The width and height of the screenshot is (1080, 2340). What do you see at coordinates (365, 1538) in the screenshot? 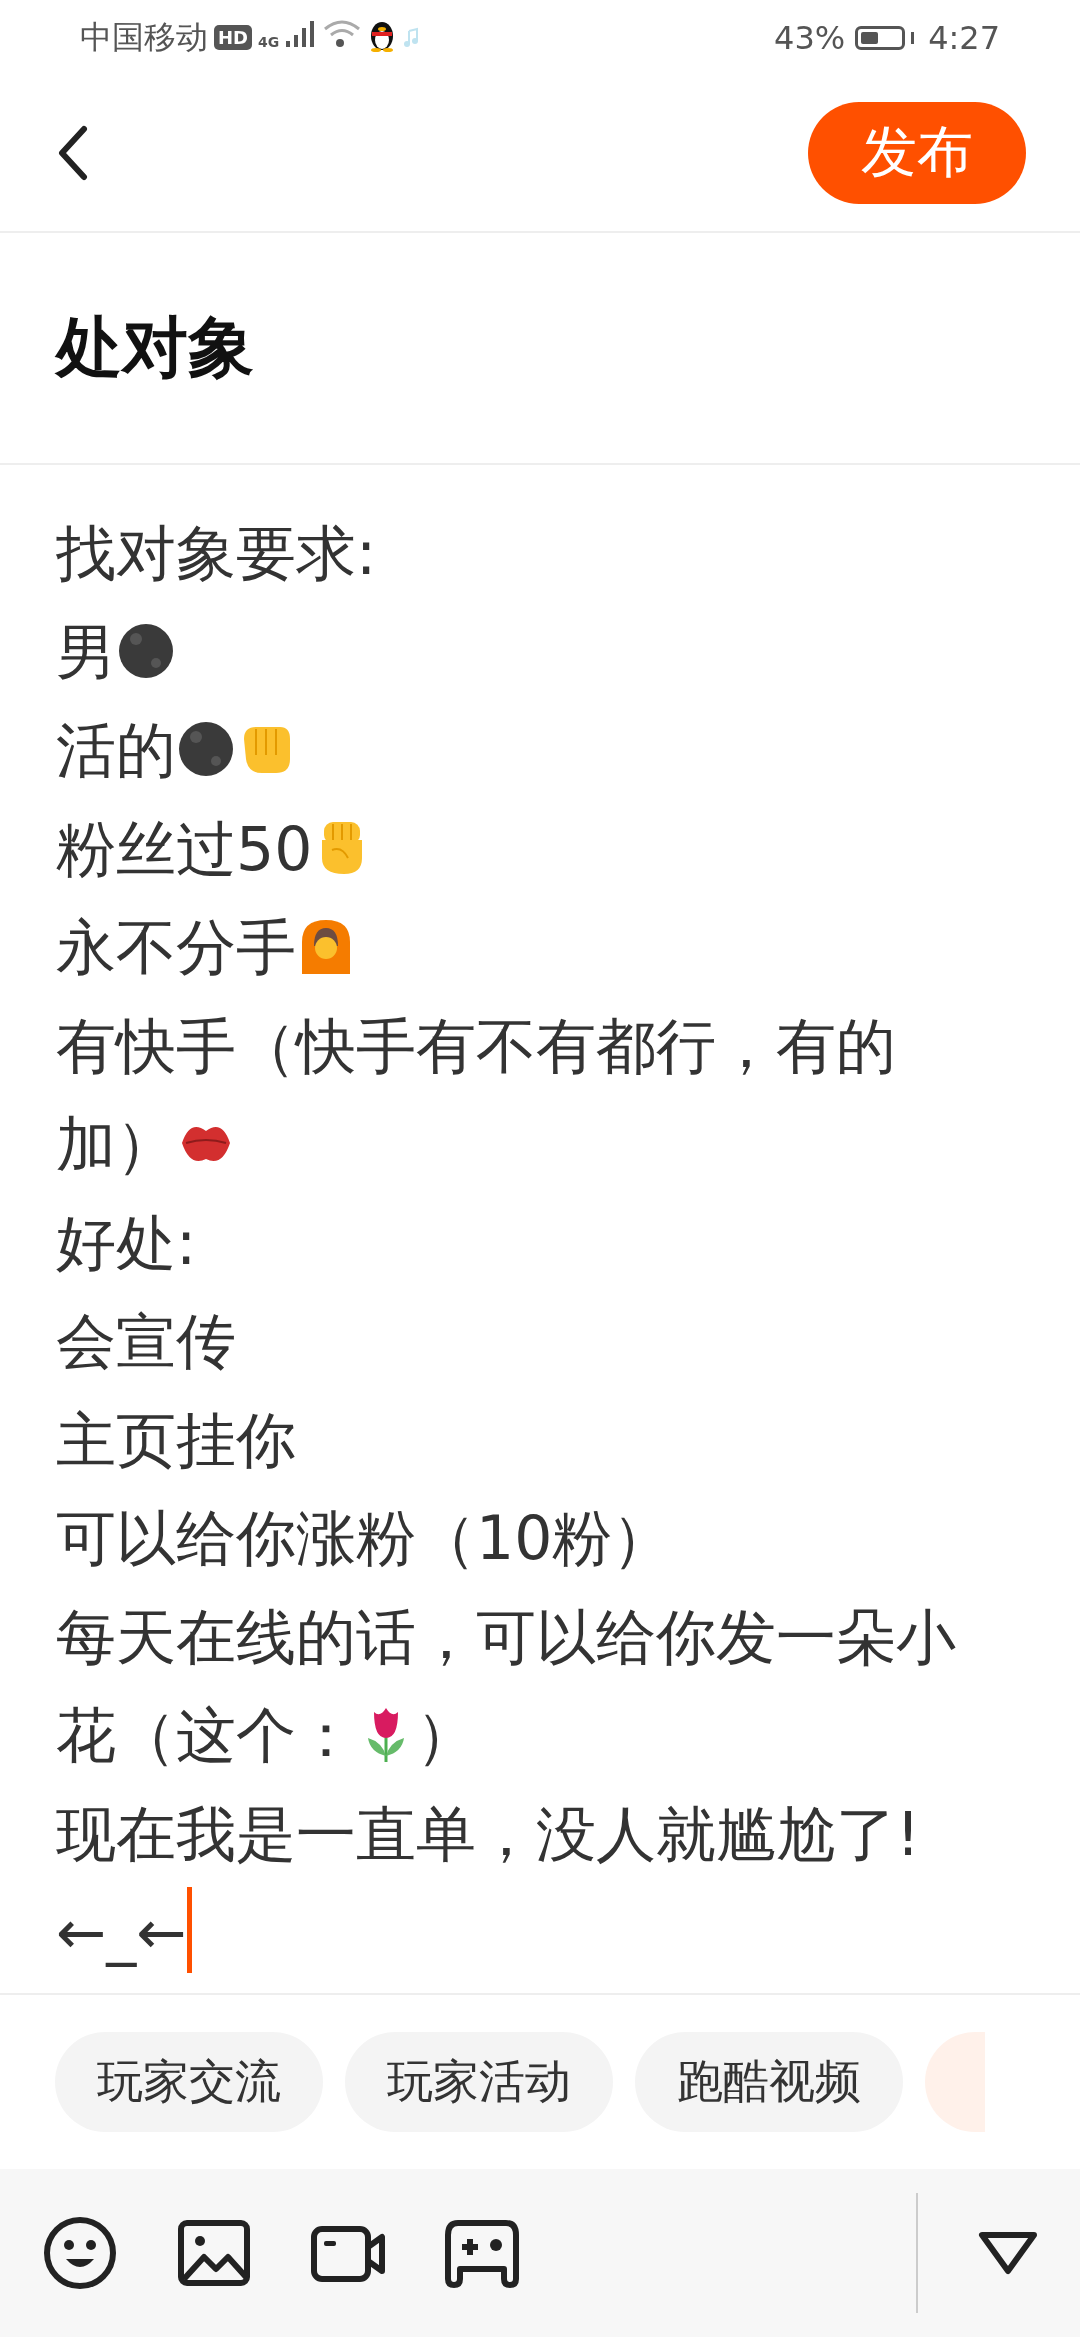
I see `body-line: 可以给你涨粉（10粉）` at bounding box center [365, 1538].